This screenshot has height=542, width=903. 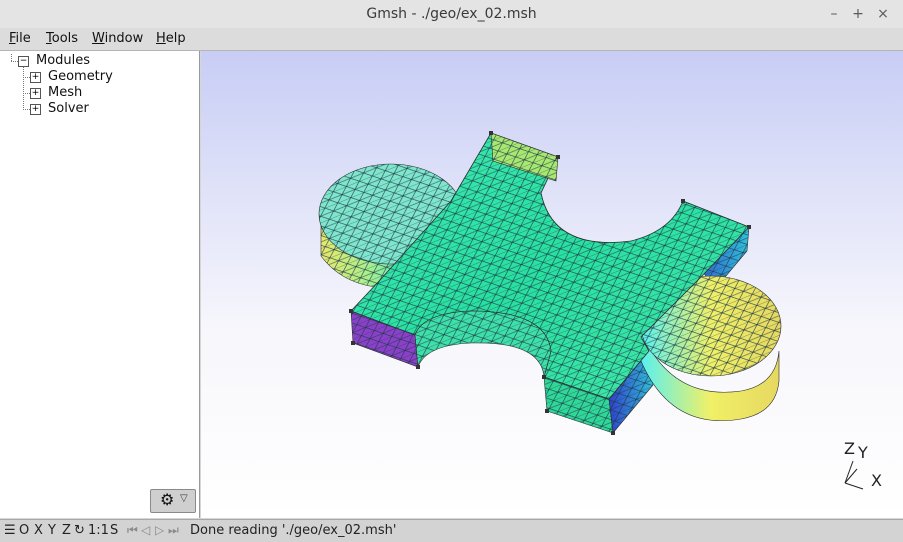 I want to click on view-x-button: X, so click(x=38, y=530).